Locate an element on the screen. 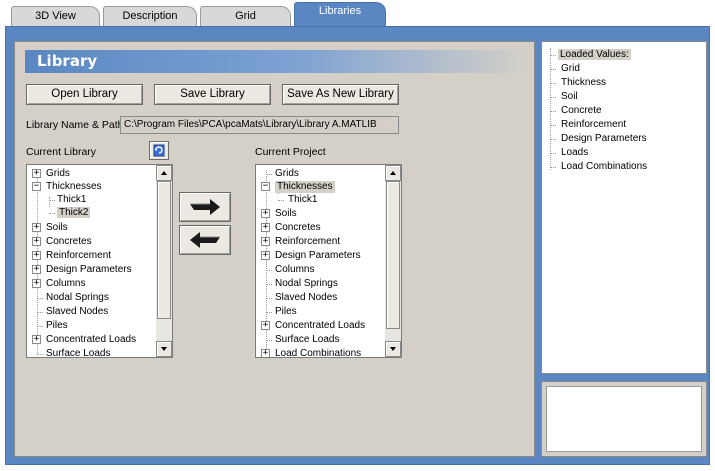 The image size is (715, 471). tab-bar: 3D View Description Grid Libraries is located at coordinates (357, 13).